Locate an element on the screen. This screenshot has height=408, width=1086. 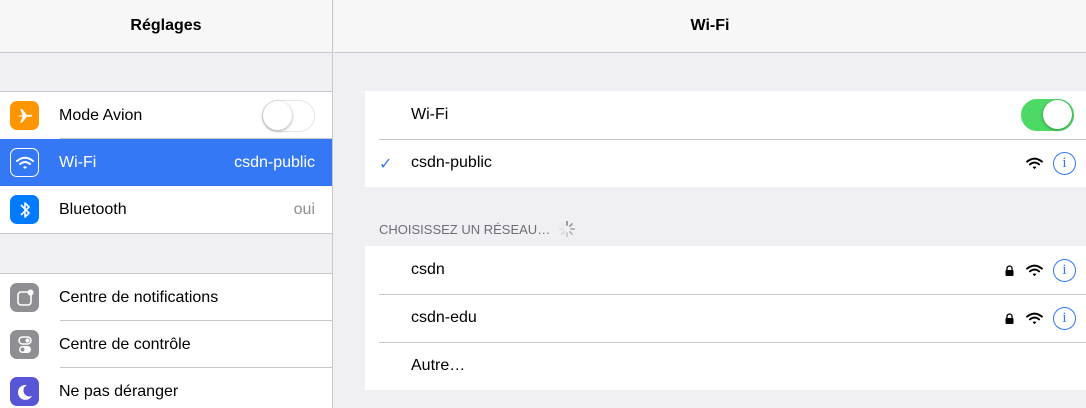
network-row-csdn-edu: csdn-edu i is located at coordinates (725, 318).